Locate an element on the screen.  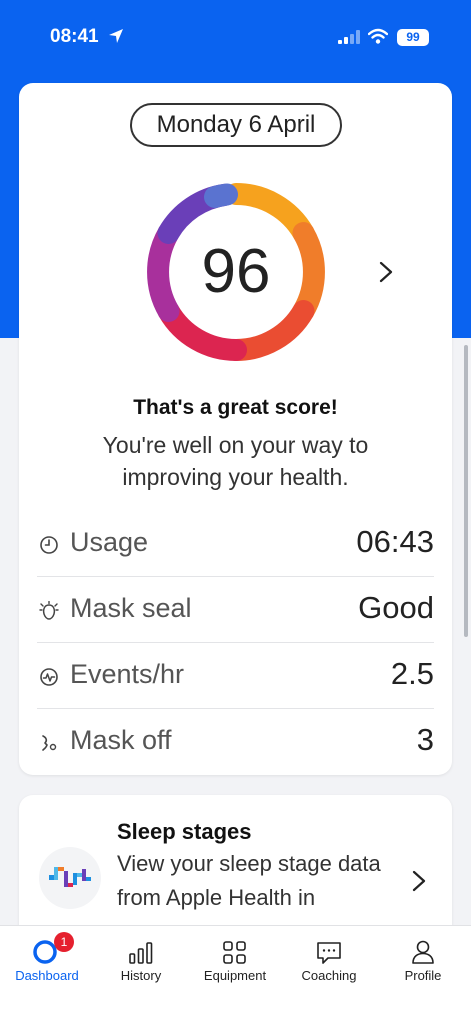
tab-label: History is located at coordinates (141, 975).